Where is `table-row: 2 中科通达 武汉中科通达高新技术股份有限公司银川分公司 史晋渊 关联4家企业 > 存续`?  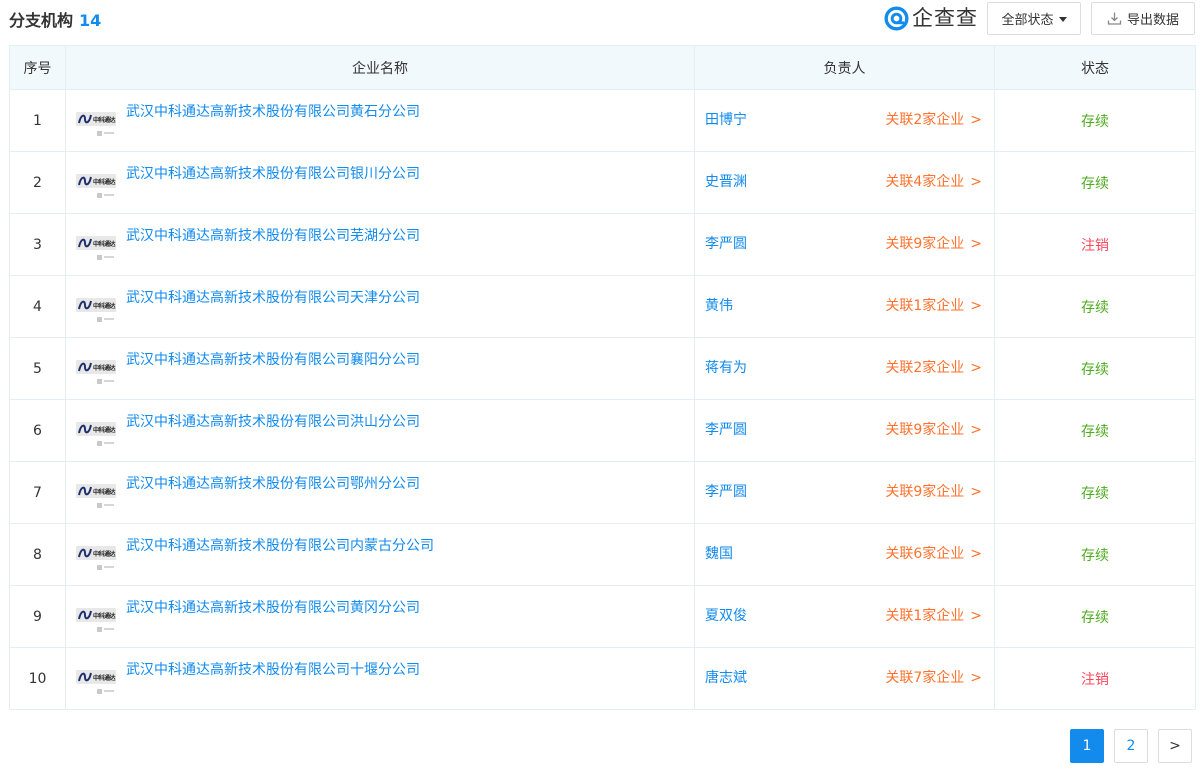 table-row: 2 中科通达 武汉中科通达高新技术股份有限公司银川分公司 史晋渊 关联4家企业 > 存续 is located at coordinates (602, 182).